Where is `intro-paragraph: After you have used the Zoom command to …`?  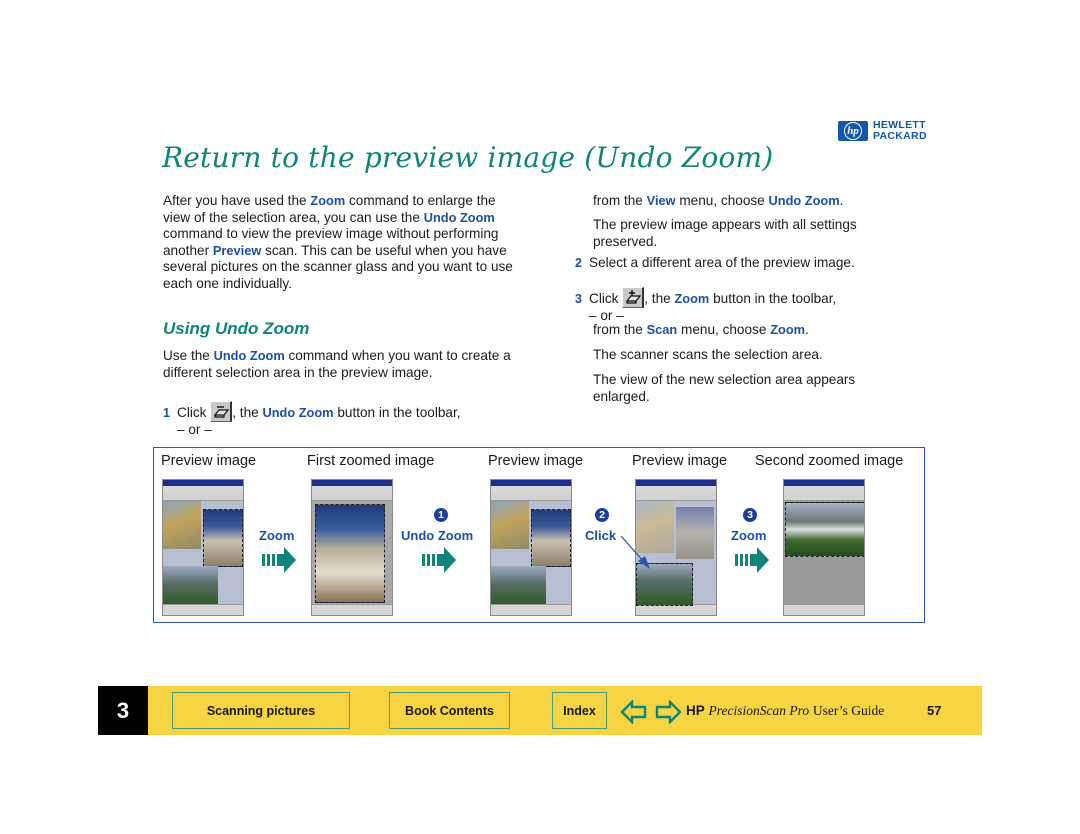 intro-paragraph: After you have used the Zoom command to … is located at coordinates (338, 242).